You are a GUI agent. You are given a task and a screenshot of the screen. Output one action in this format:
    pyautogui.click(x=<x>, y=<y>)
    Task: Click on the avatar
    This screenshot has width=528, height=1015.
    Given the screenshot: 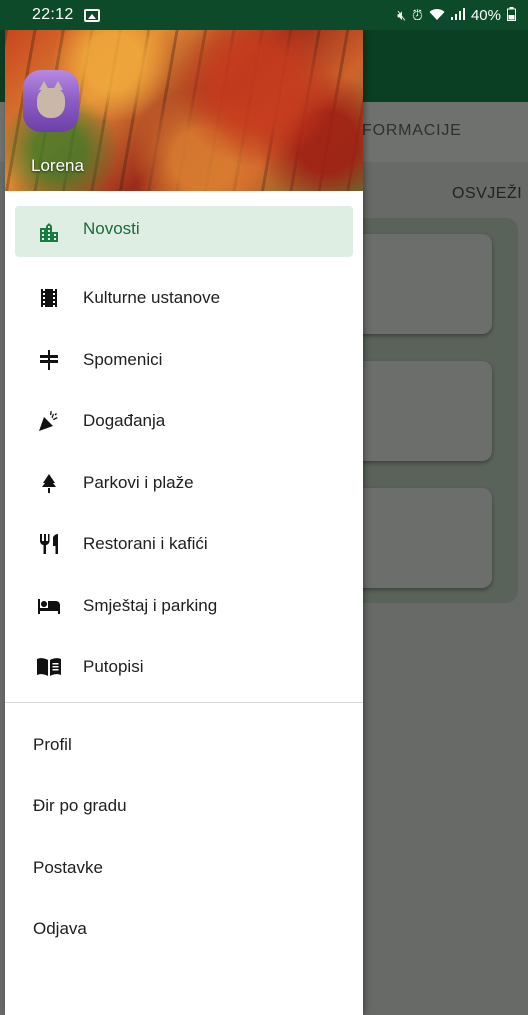 What is the action you would take?
    pyautogui.click(x=51, y=101)
    